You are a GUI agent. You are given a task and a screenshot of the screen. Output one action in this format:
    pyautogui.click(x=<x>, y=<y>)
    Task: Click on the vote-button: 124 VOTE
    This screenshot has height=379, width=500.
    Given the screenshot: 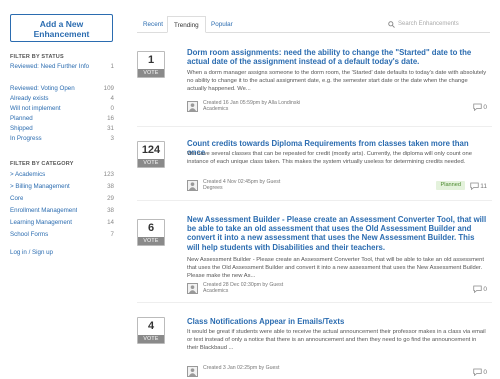 What is the action you would take?
    pyautogui.click(x=151, y=154)
    